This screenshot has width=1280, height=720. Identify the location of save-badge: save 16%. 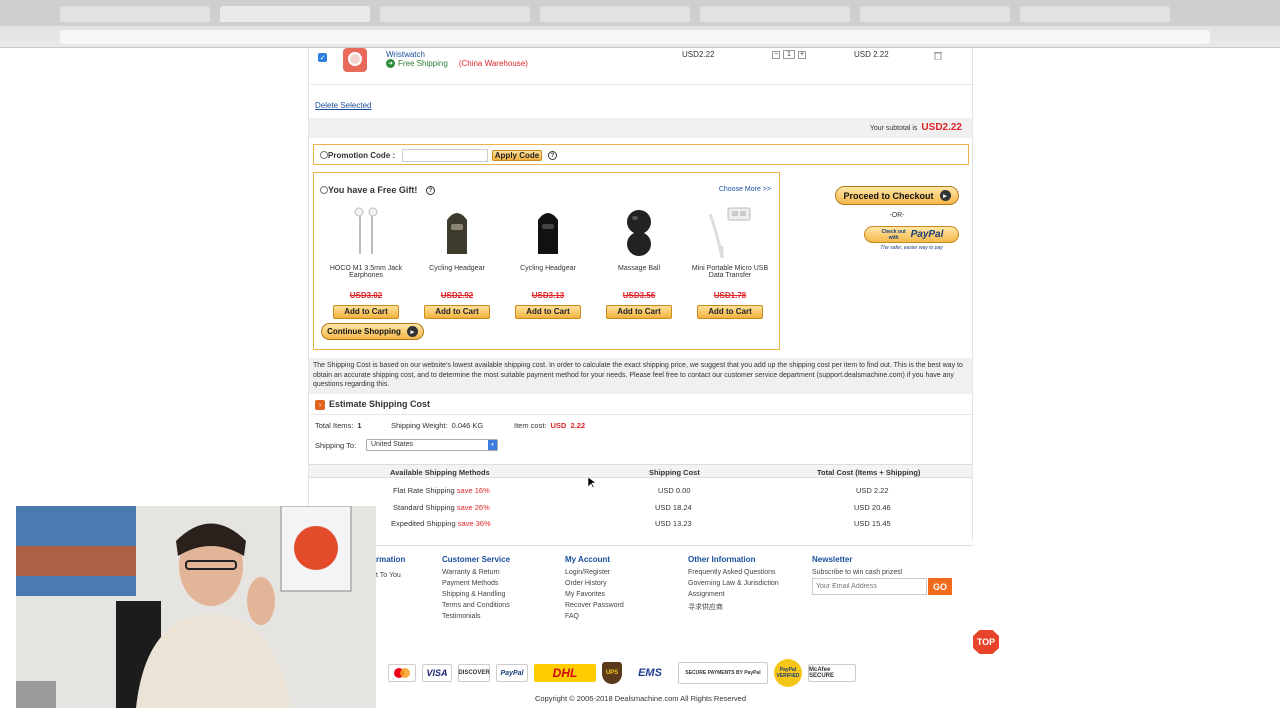
(473, 490).